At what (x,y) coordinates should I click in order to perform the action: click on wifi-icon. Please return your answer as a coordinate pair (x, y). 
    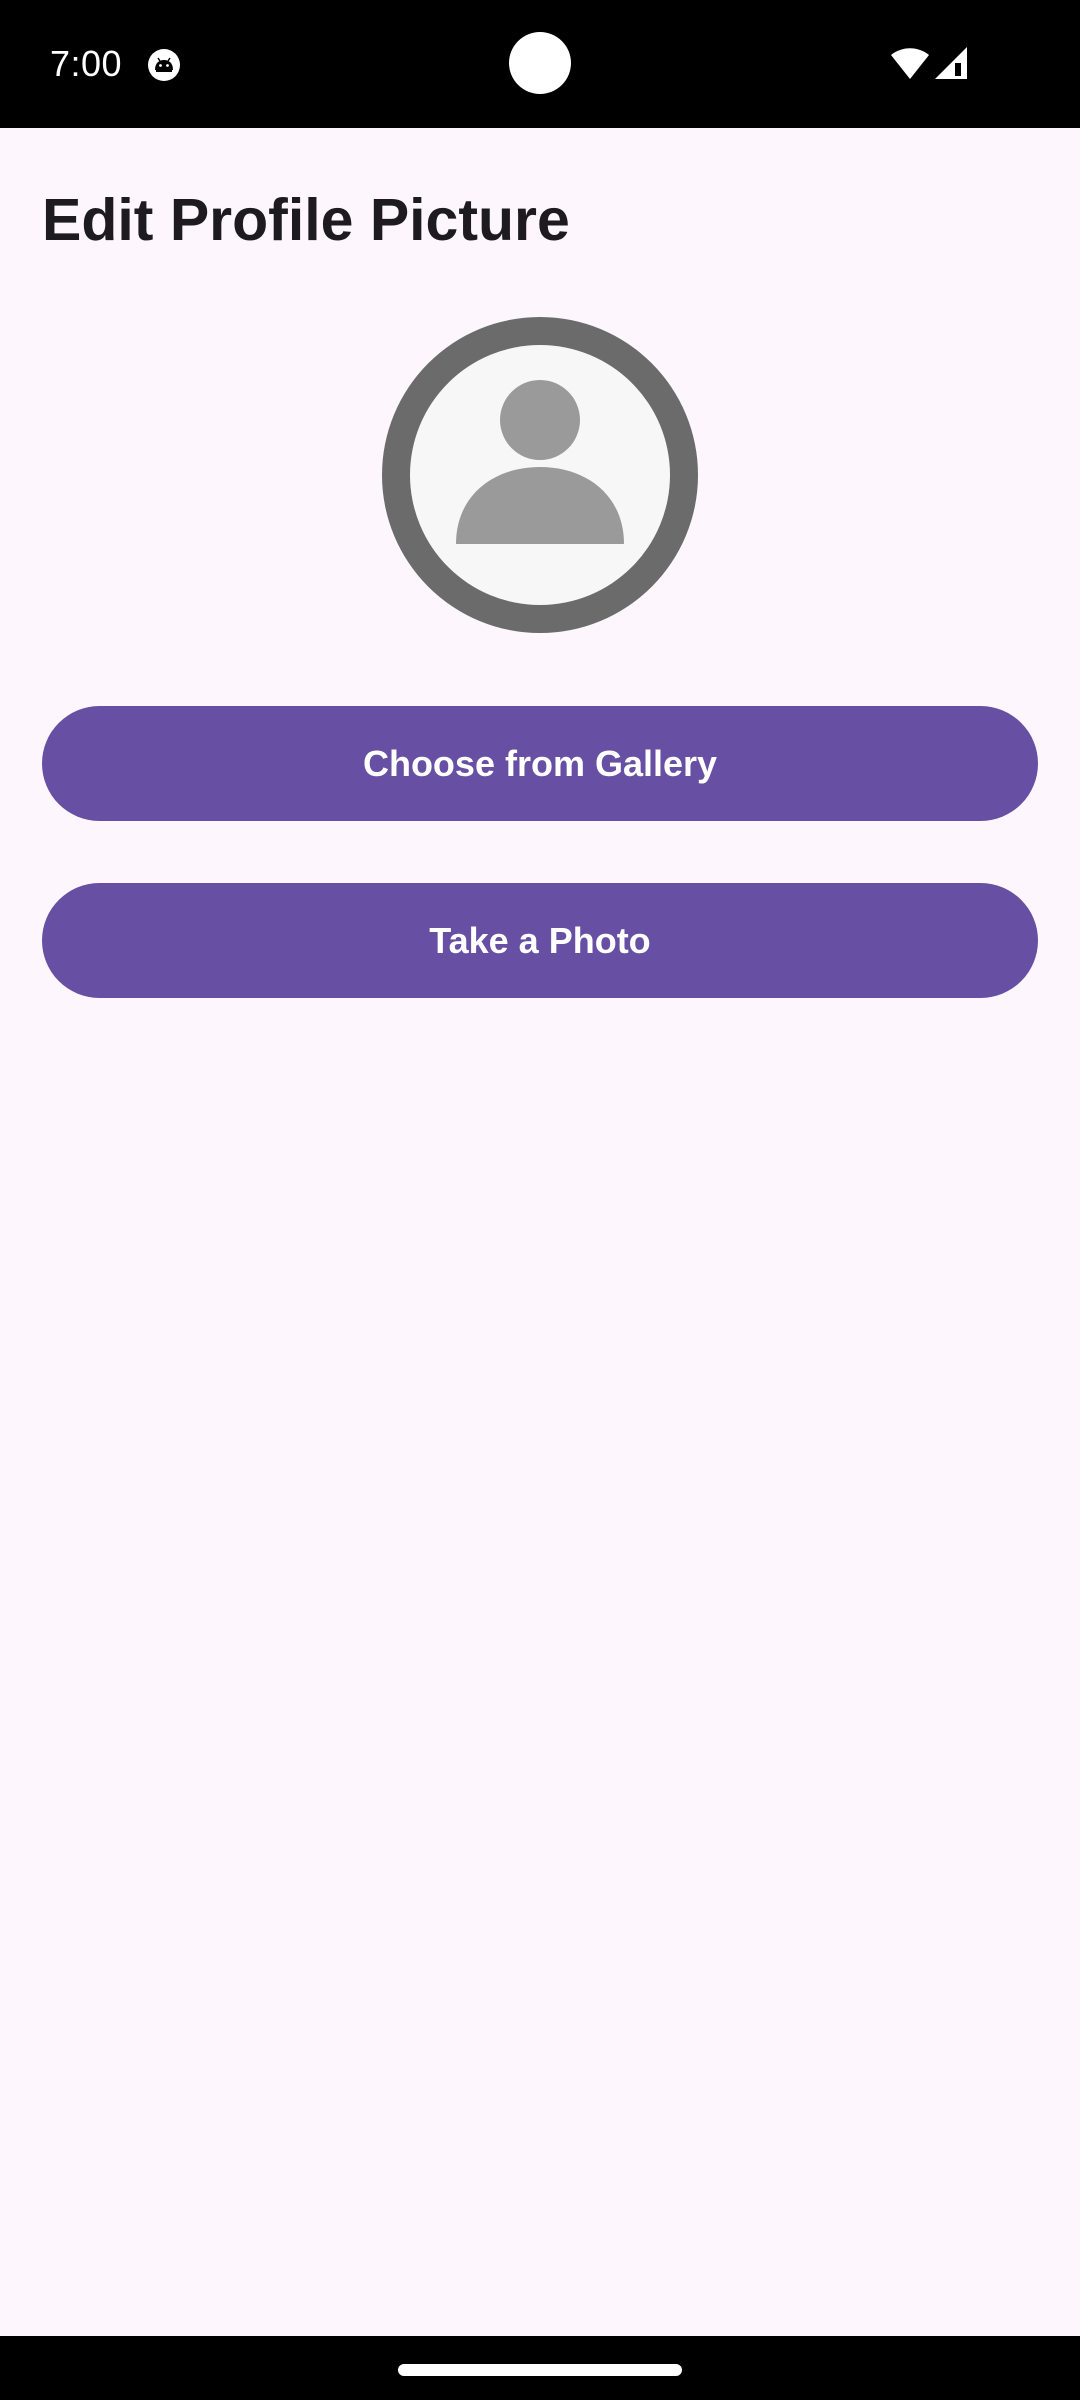
    Looking at the image, I should click on (910, 63).